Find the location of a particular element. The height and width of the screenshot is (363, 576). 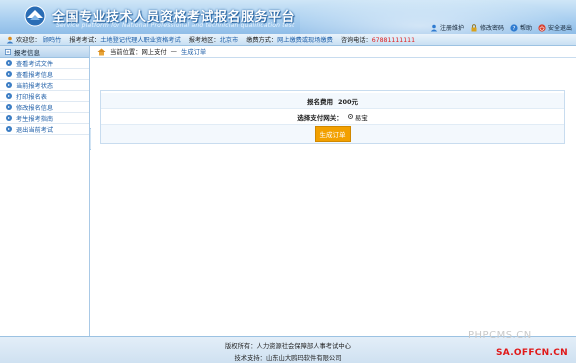

logout-label: 安全退出 is located at coordinates (559, 28).